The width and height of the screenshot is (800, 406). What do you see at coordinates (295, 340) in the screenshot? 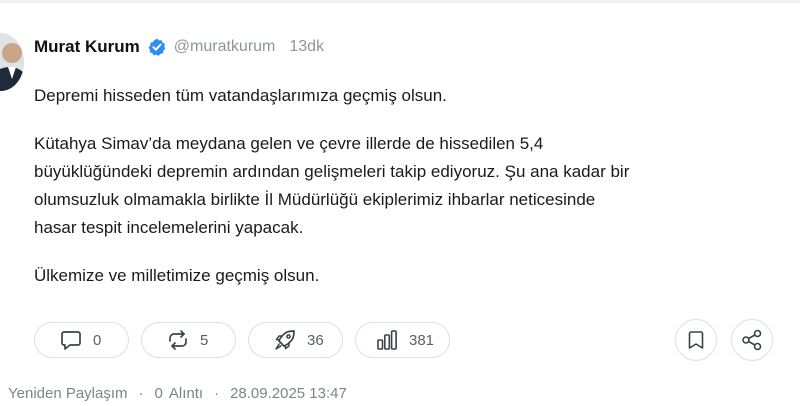
I see `boost-button: 36` at bounding box center [295, 340].